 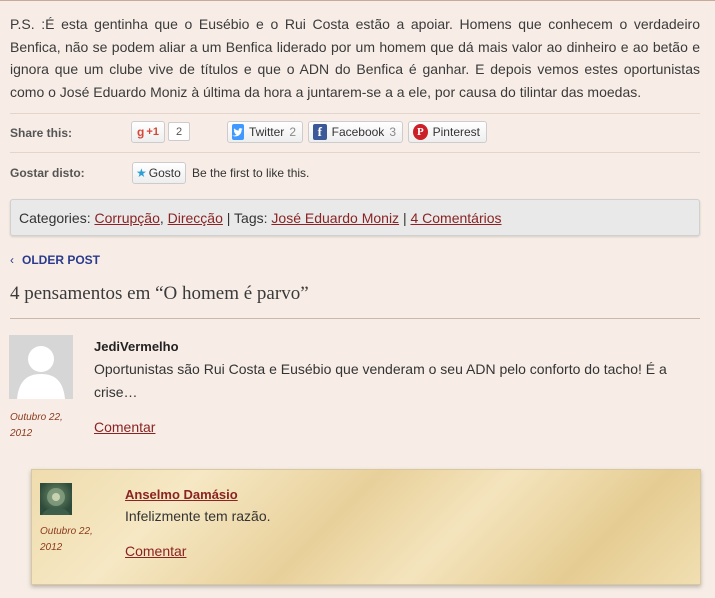 I want to click on google-plus-button: g +1, so click(x=148, y=132).